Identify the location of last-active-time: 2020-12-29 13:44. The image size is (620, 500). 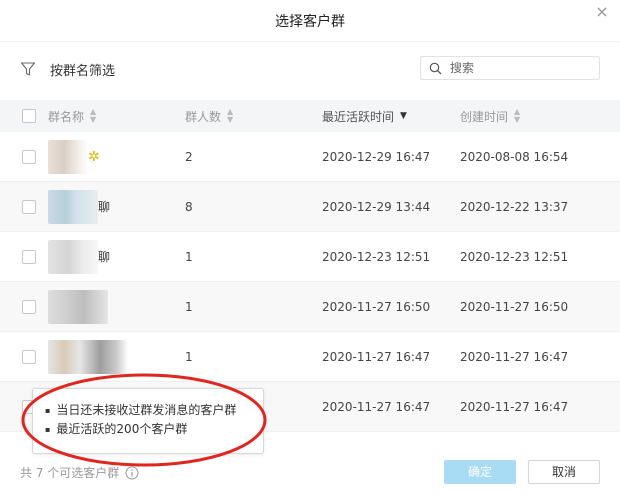
(376, 206).